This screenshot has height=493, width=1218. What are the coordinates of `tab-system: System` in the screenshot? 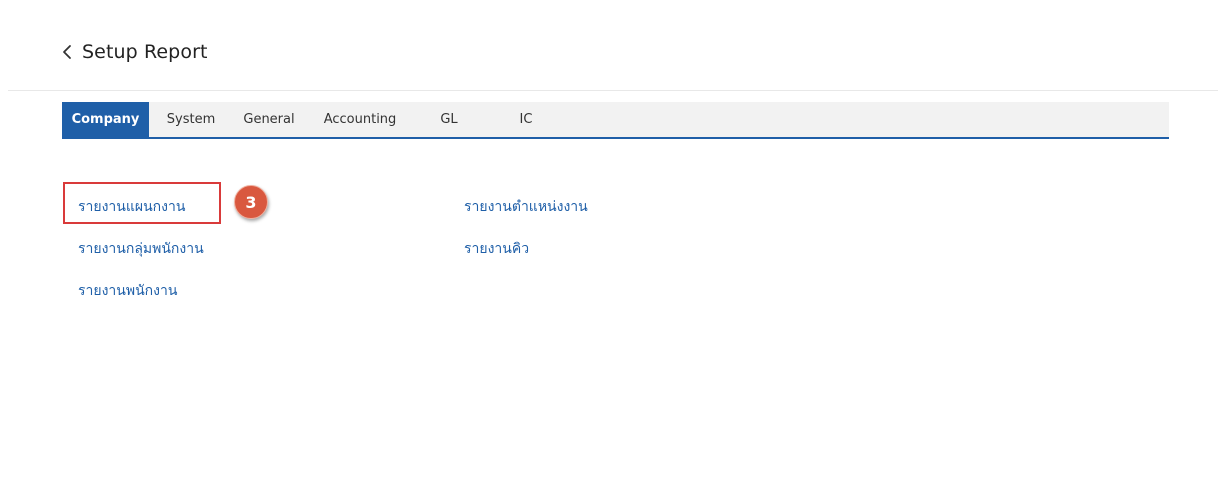 It's located at (191, 119).